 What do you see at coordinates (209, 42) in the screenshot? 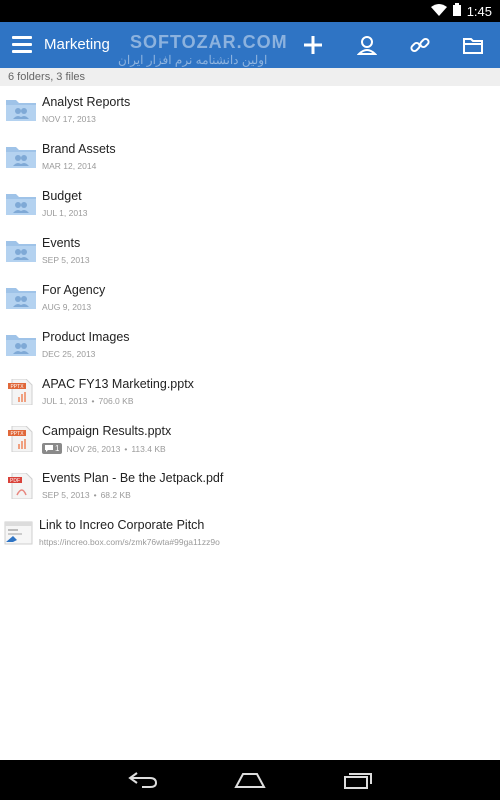
I see `watermark: SOFTOZAR.COM` at bounding box center [209, 42].